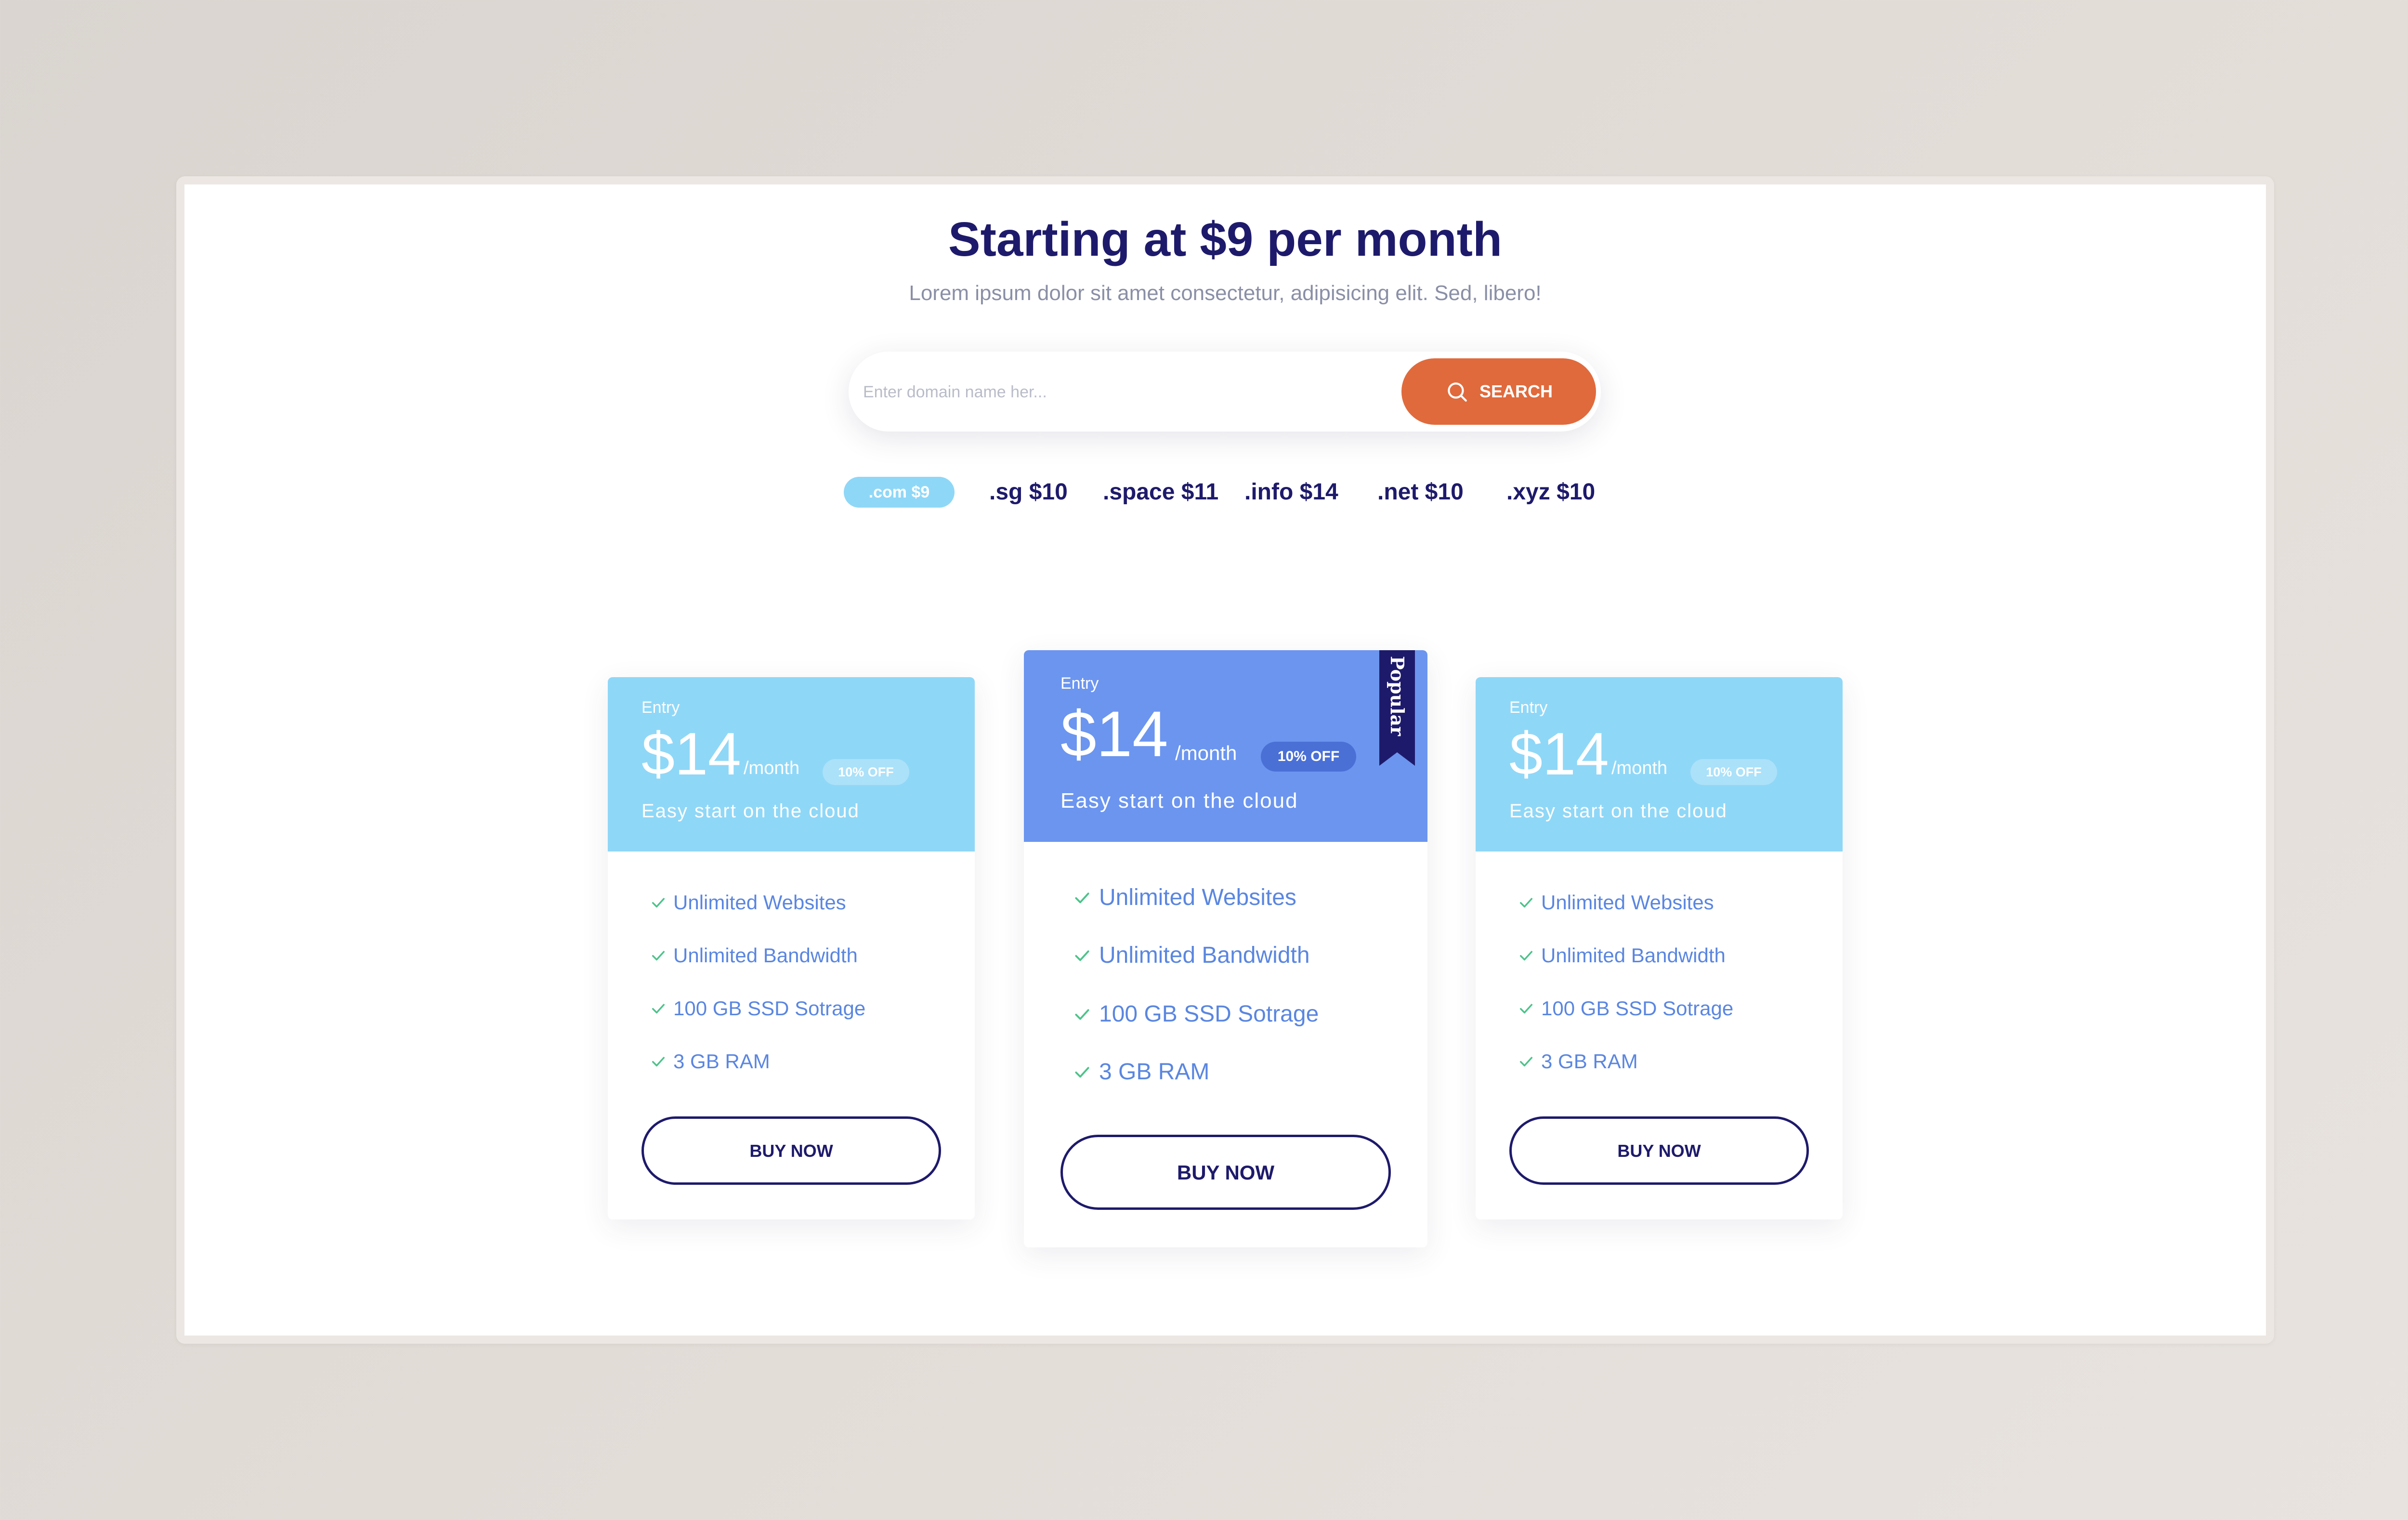 Image resolution: width=2408 pixels, height=1520 pixels. I want to click on search-button-label: SEARCH, so click(1516, 391).